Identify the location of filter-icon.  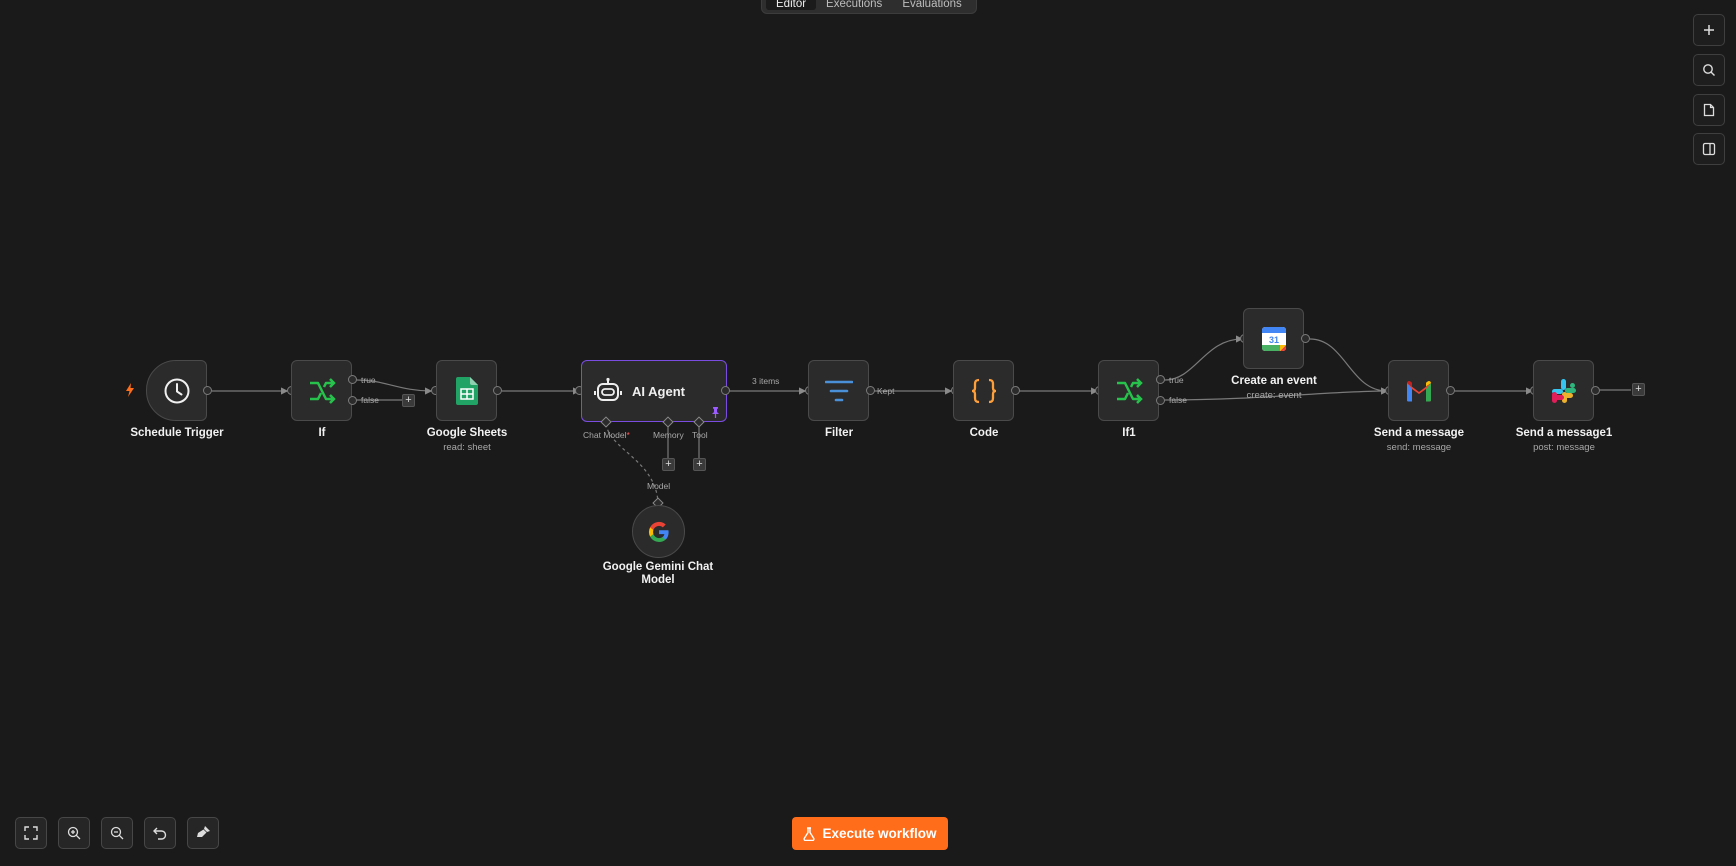
(838, 390).